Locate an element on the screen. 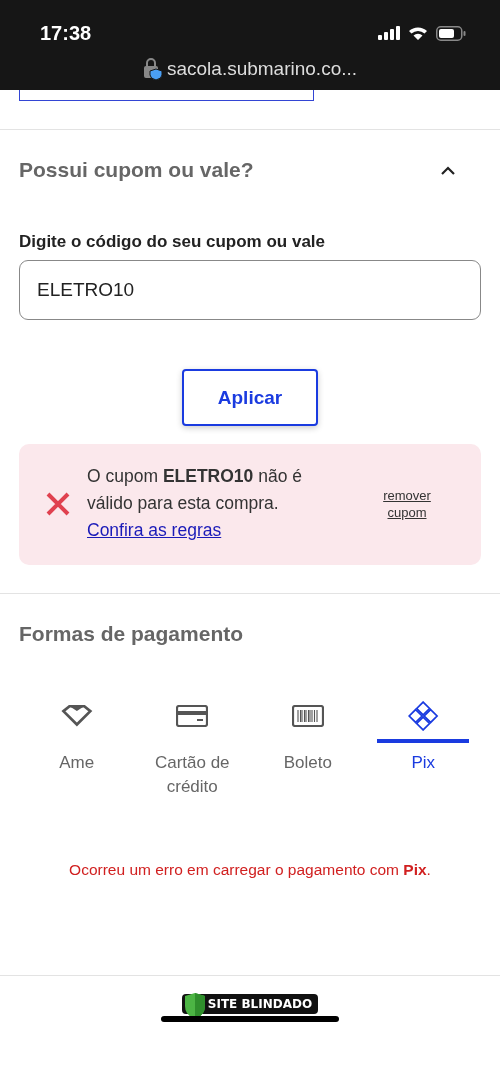 The image size is (500, 1082). diamond-icon is located at coordinates (76, 716).